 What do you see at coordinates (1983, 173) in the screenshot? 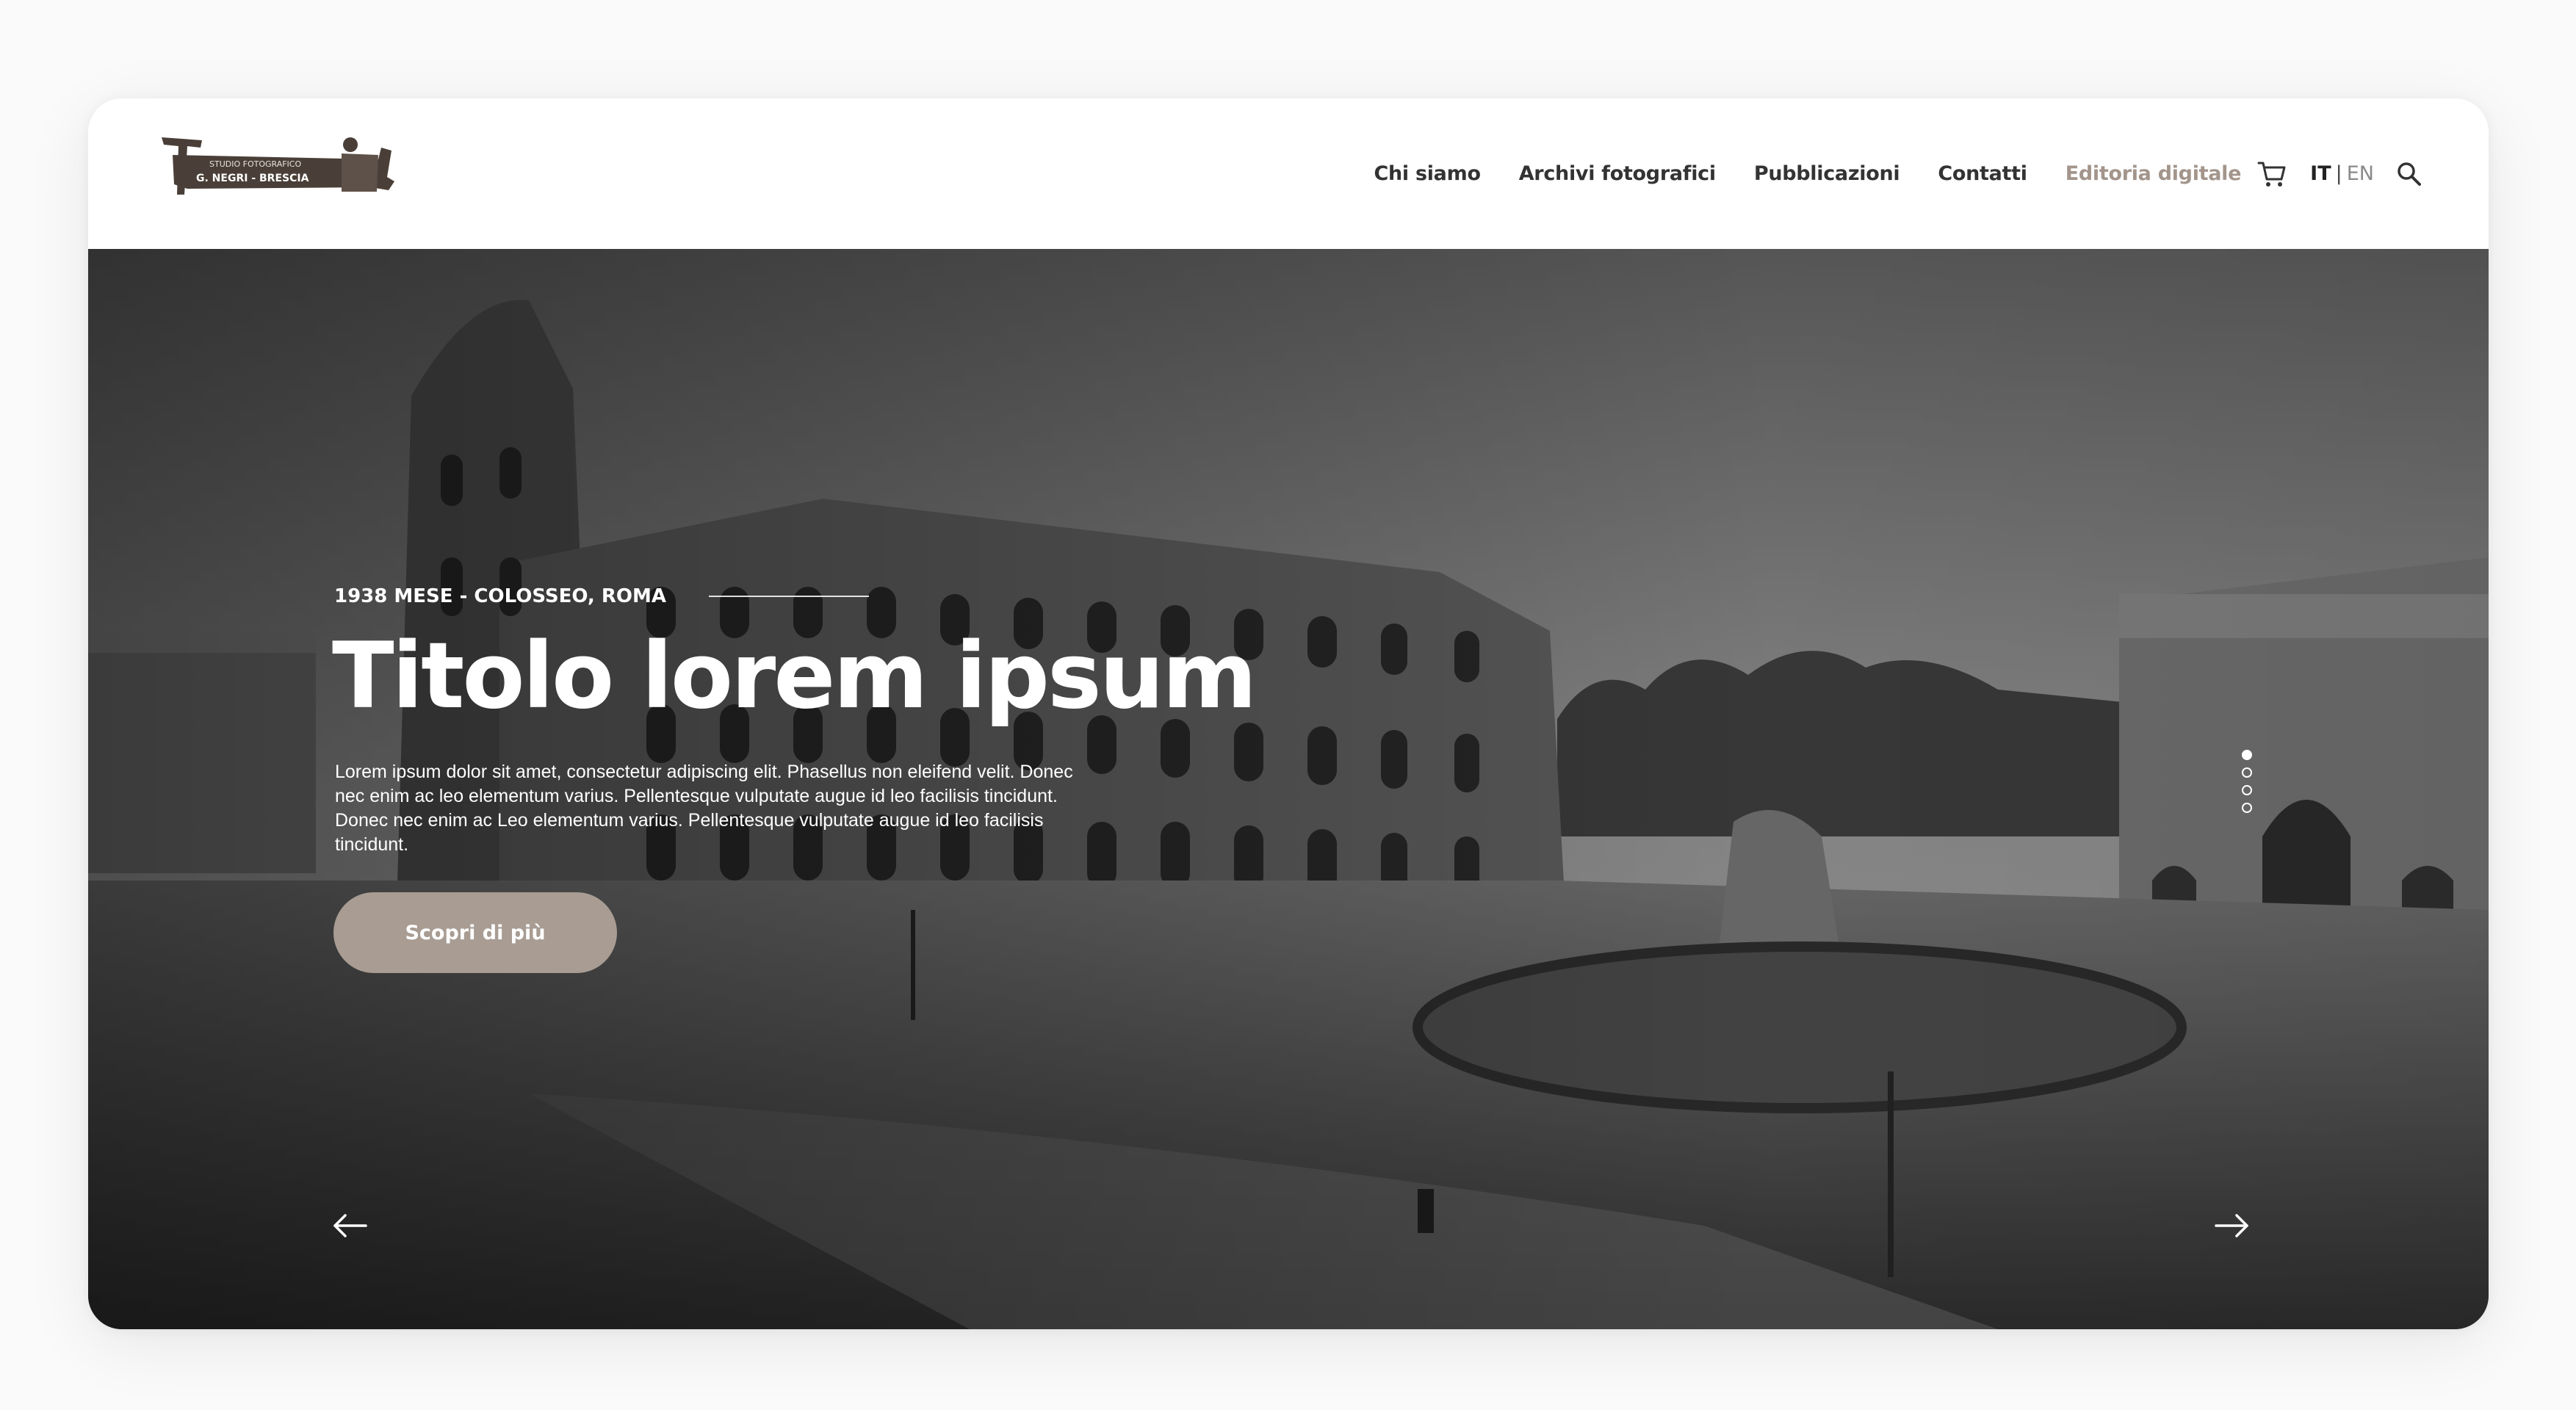
I see `nav-item-contatti: Contatti` at bounding box center [1983, 173].